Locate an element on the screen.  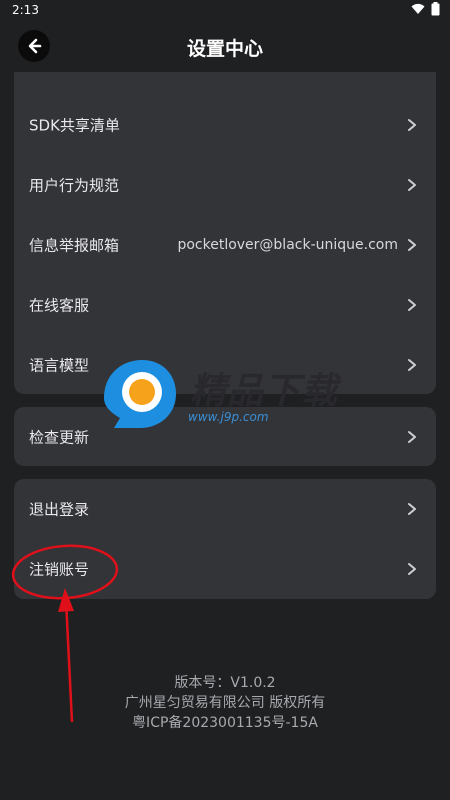
status-icons is located at coordinates (425, 9).